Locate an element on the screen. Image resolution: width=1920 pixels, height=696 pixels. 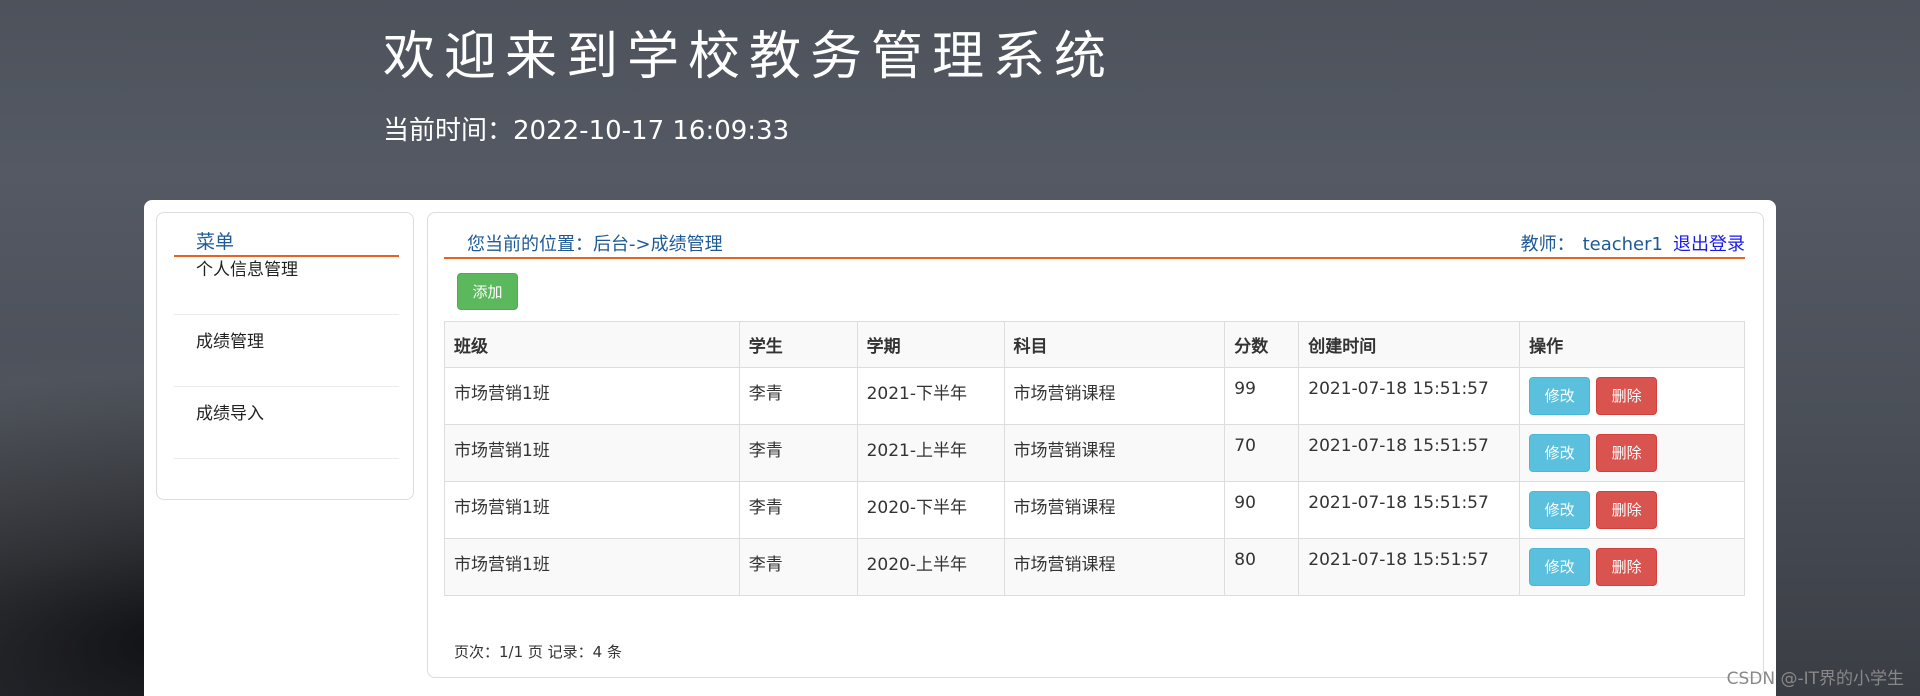
header-created: 创建时间 is located at coordinates (1409, 344).